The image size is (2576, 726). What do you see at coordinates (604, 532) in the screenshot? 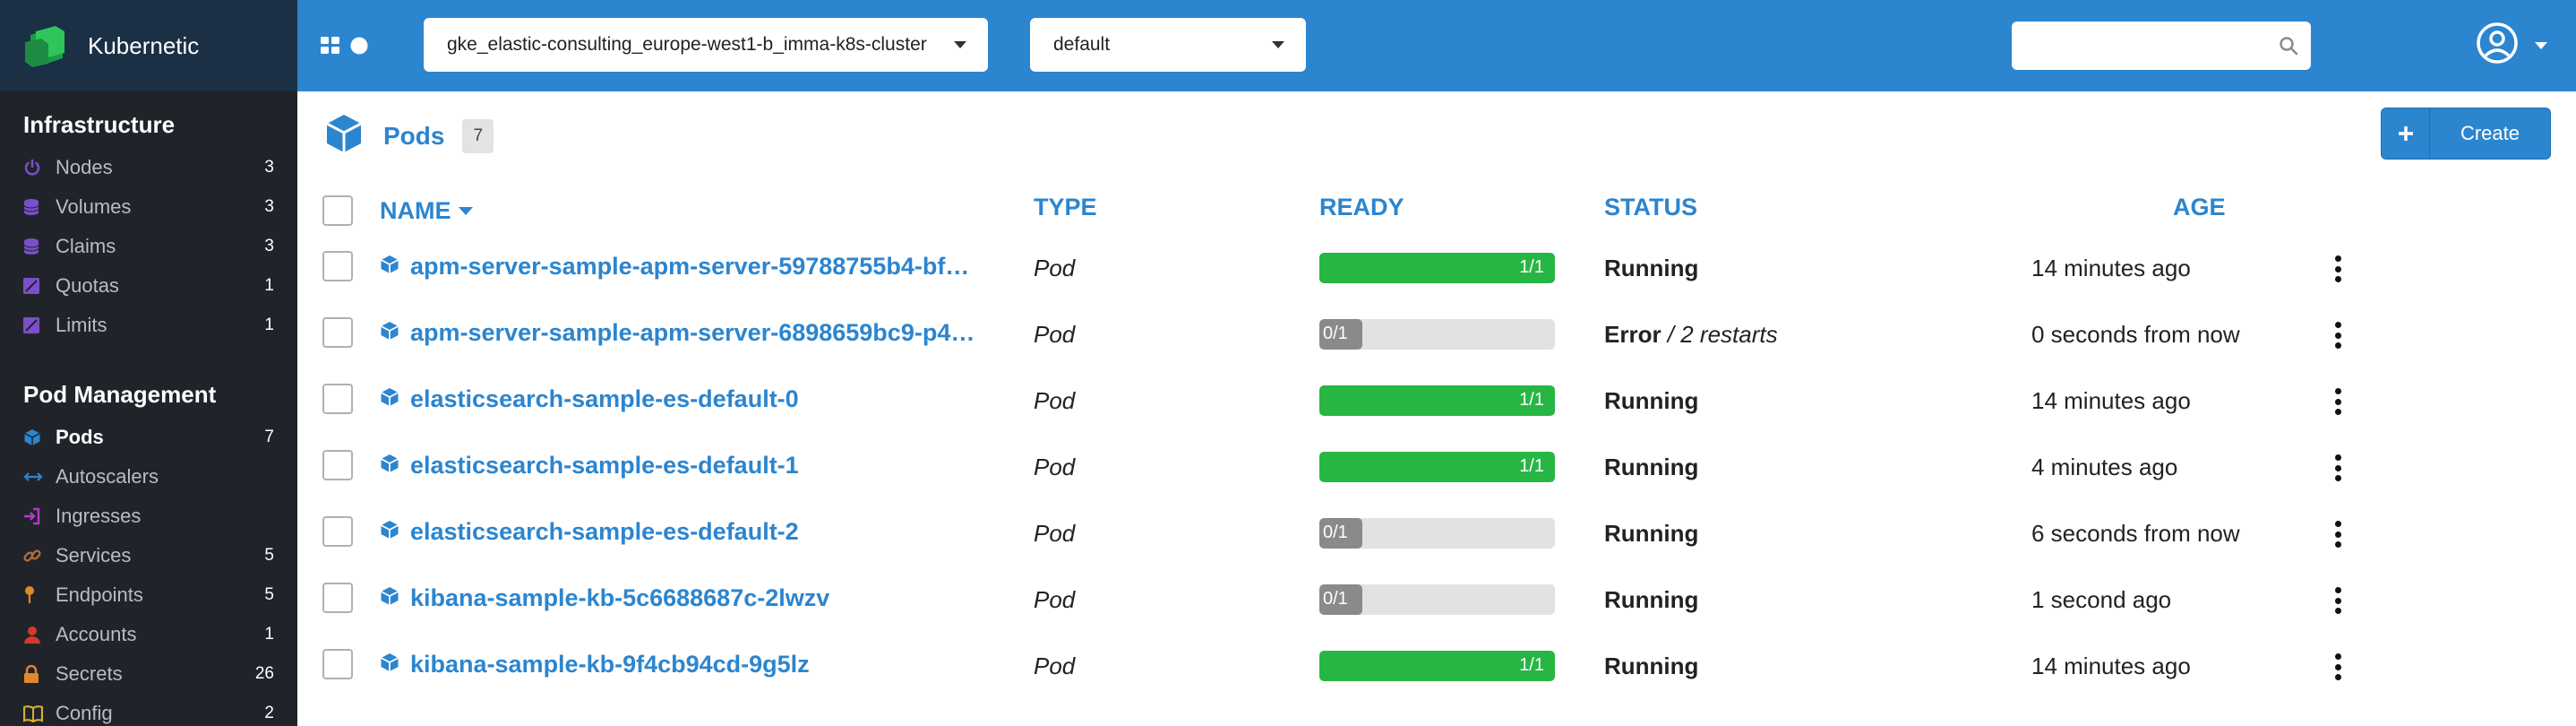
I see `pod-name-link: elasticsearch-sample-es-default-2` at bounding box center [604, 532].